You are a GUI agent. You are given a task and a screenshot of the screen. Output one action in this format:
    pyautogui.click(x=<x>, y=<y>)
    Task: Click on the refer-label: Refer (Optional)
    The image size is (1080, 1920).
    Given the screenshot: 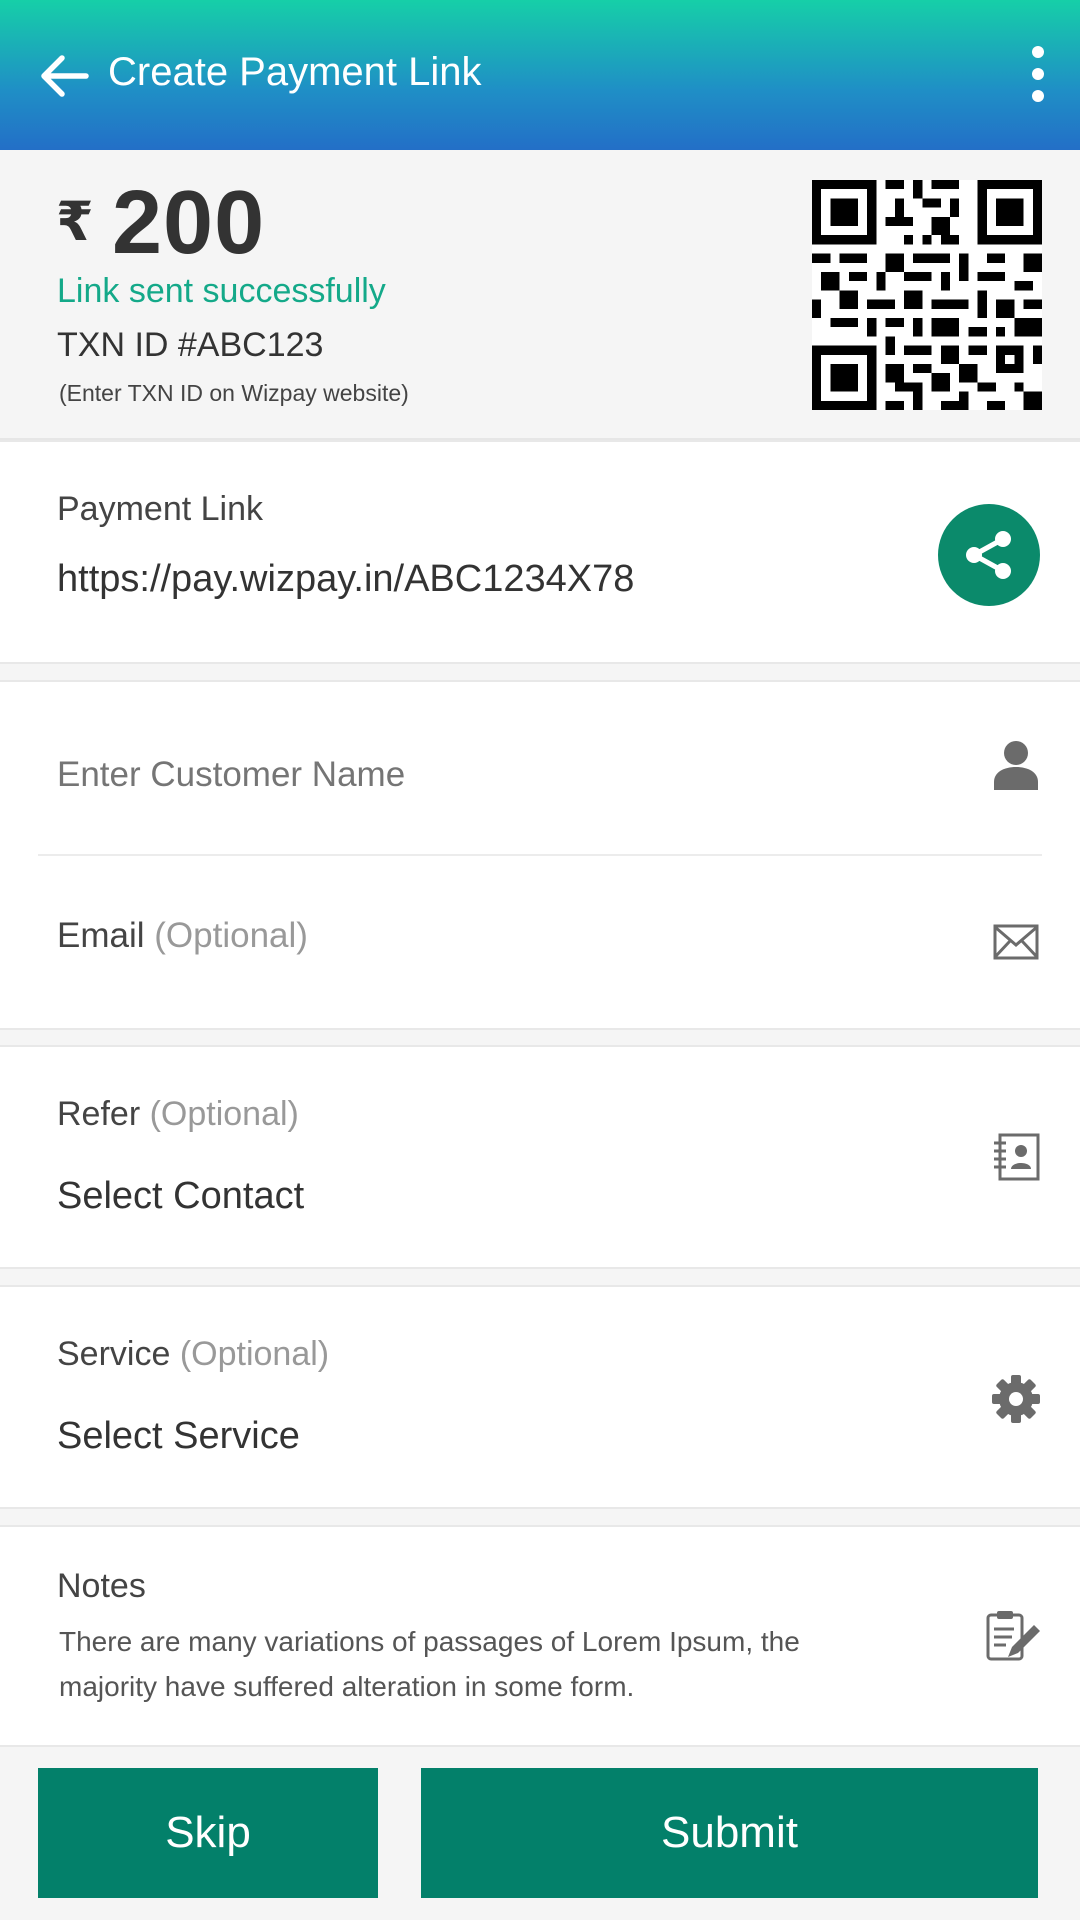 What is the action you would take?
    pyautogui.click(x=178, y=1114)
    